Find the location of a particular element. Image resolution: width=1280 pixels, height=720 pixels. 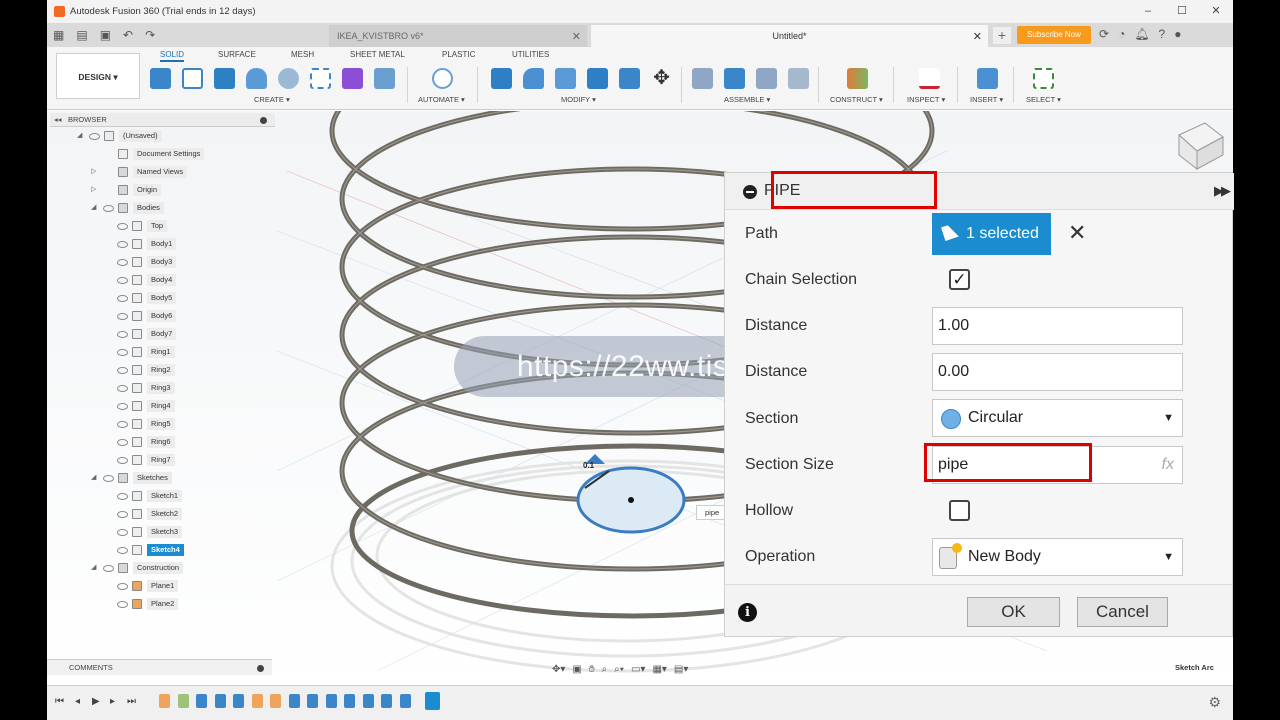

select-menu: SELECT ▾ is located at coordinates (1043, 99).